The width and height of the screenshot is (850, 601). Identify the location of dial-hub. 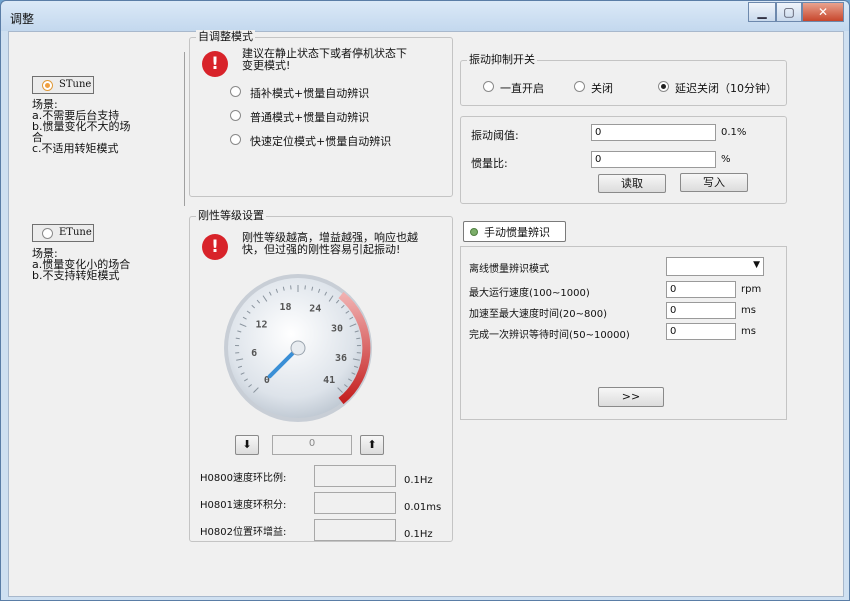
(298, 348).